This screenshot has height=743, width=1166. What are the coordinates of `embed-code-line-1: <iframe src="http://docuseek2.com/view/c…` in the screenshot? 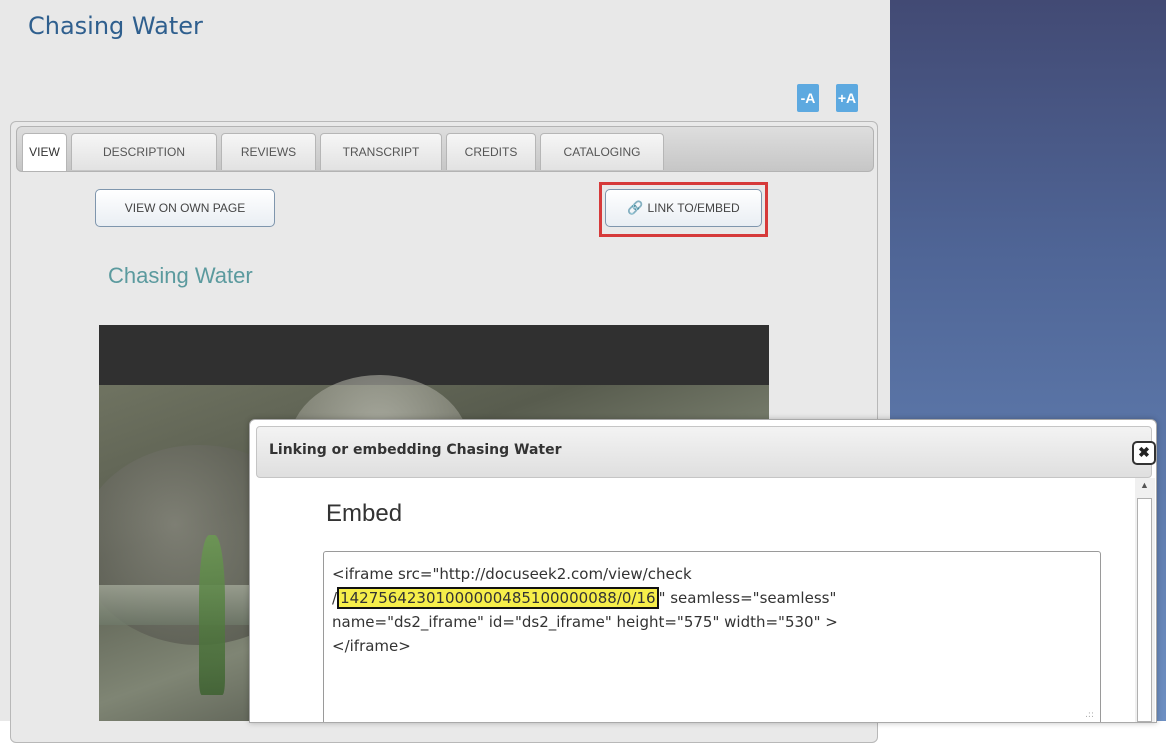 It's located at (512, 574).